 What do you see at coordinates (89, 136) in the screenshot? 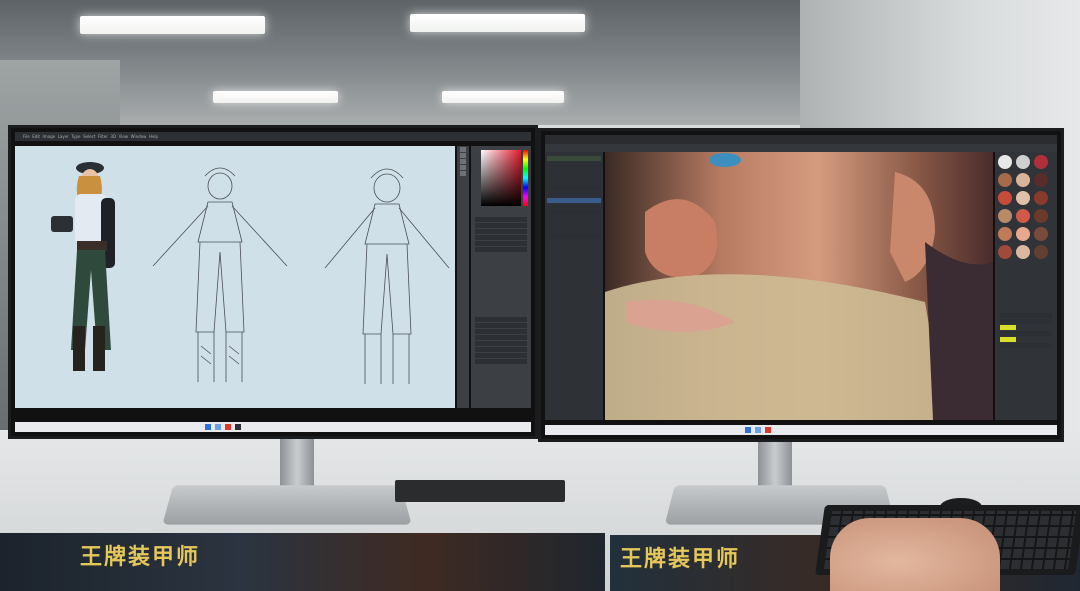
I see `menu-select: Select` at bounding box center [89, 136].